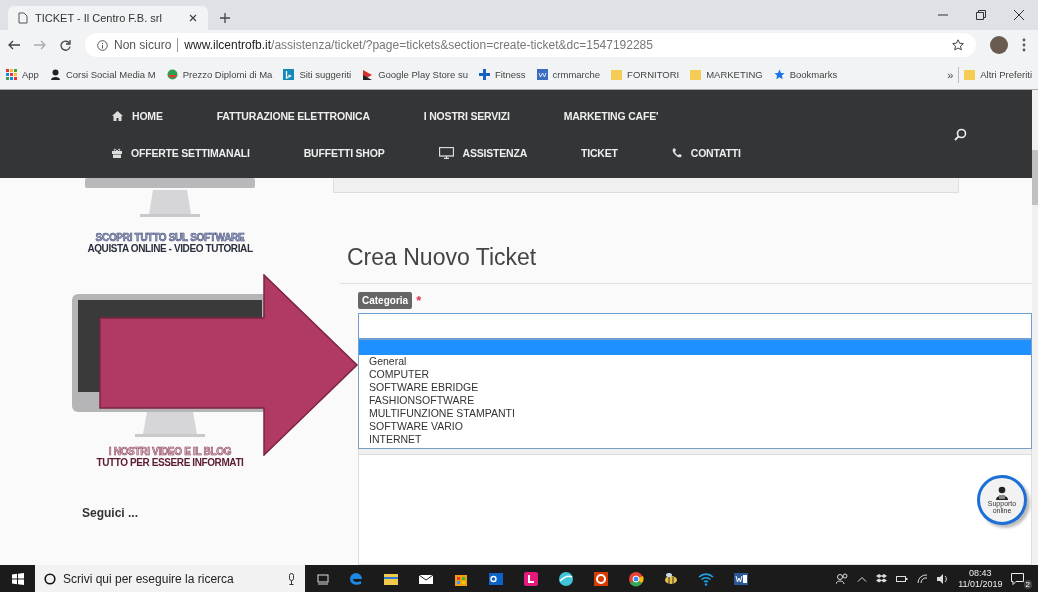 Image resolution: width=1038 pixels, height=592 pixels. I want to click on banner-subtitle: AQUISTA ONLINE - VIDEO TUTORIAL, so click(170, 248).